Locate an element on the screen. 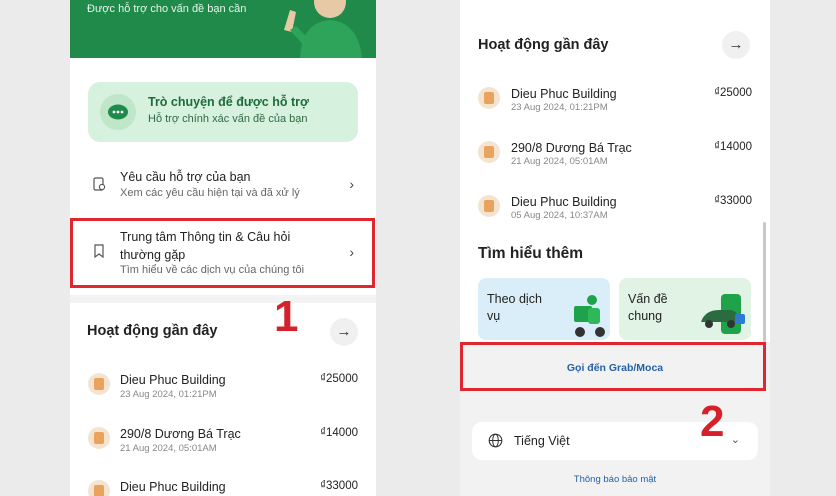  support-requests-title: Yêu cầu hỗ trợ của bạn is located at coordinates (185, 177).